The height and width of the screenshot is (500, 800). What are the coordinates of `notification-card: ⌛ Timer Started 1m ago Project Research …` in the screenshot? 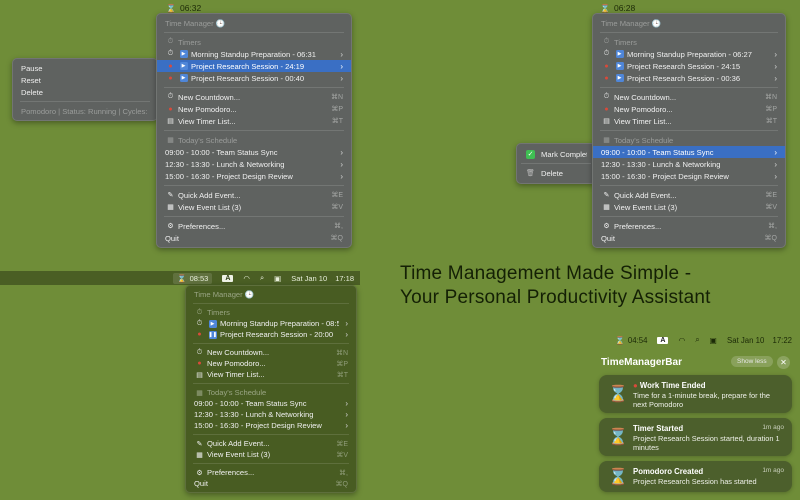 It's located at (695, 437).